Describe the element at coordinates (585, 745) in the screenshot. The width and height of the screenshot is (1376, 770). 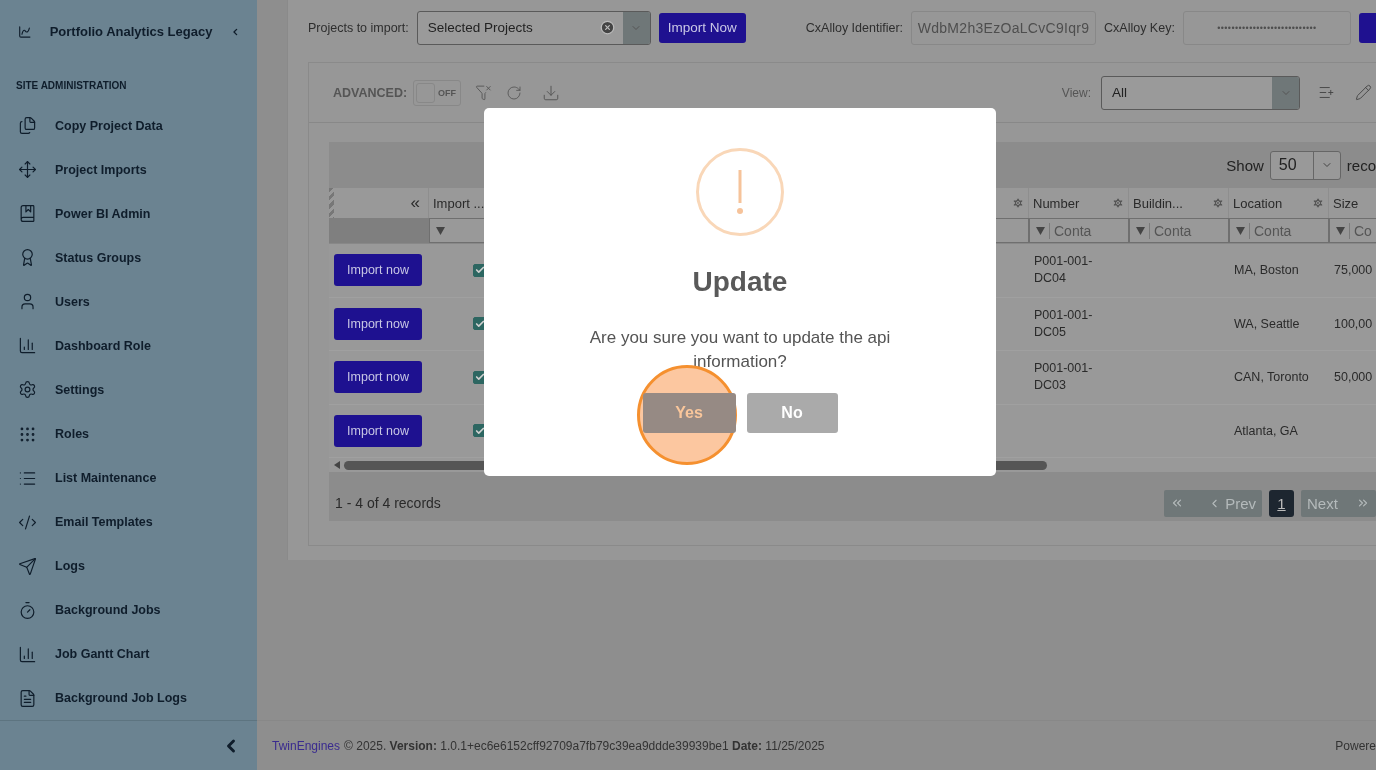
I see `version-text: © 2025. Version: 1.0.1+ec6e6152cff92709a7fb79c39ea9ddde39939be1 Date: 11/25/2025` at that location.